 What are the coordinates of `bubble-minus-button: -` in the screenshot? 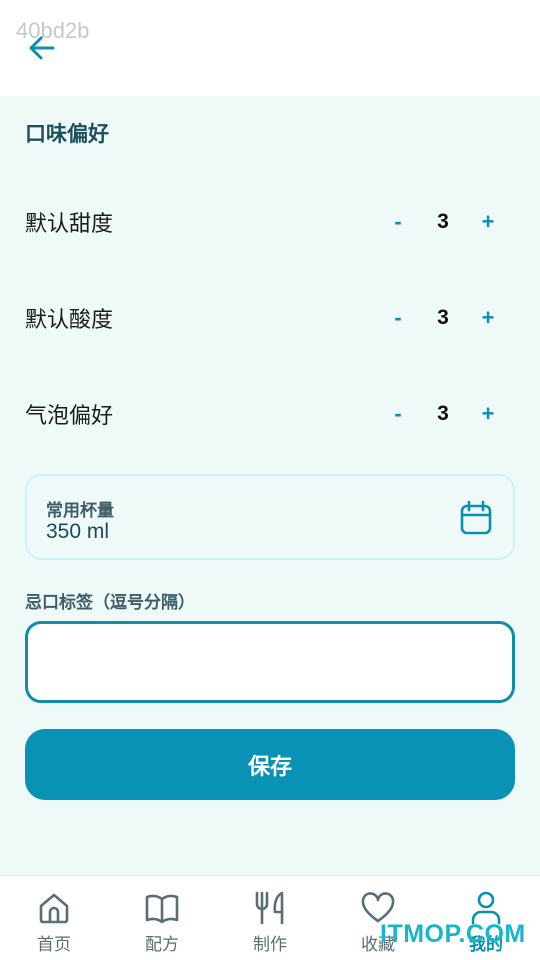 It's located at (398, 414).